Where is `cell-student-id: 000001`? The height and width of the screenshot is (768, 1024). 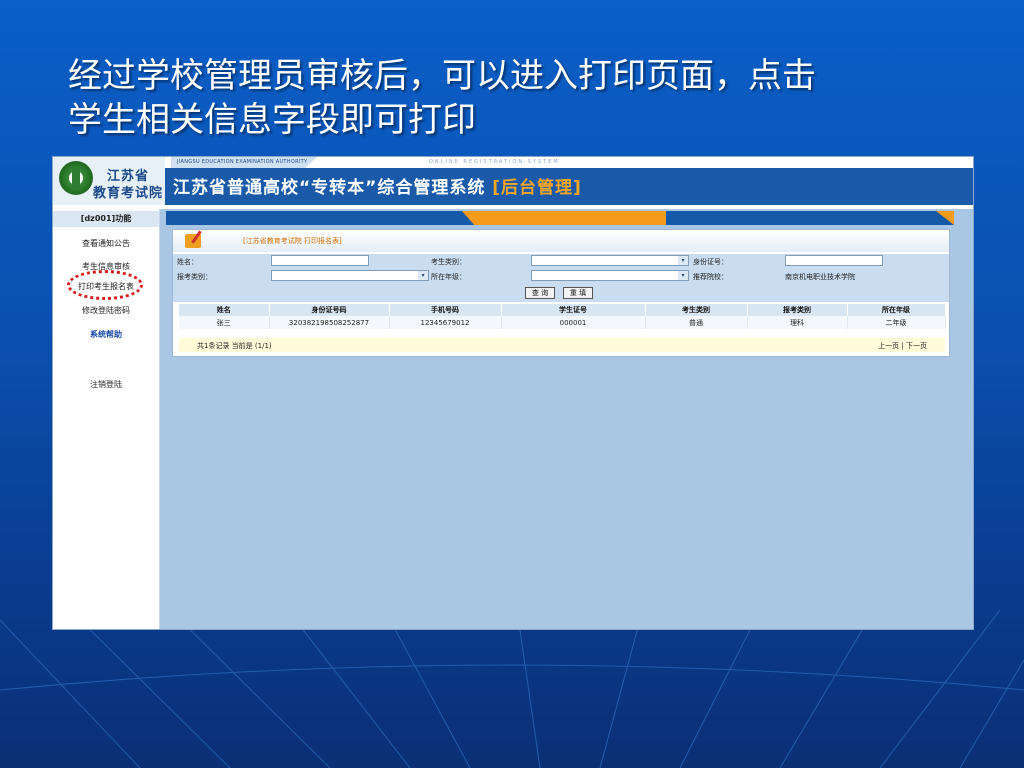
cell-student-id: 000001 is located at coordinates (573, 322).